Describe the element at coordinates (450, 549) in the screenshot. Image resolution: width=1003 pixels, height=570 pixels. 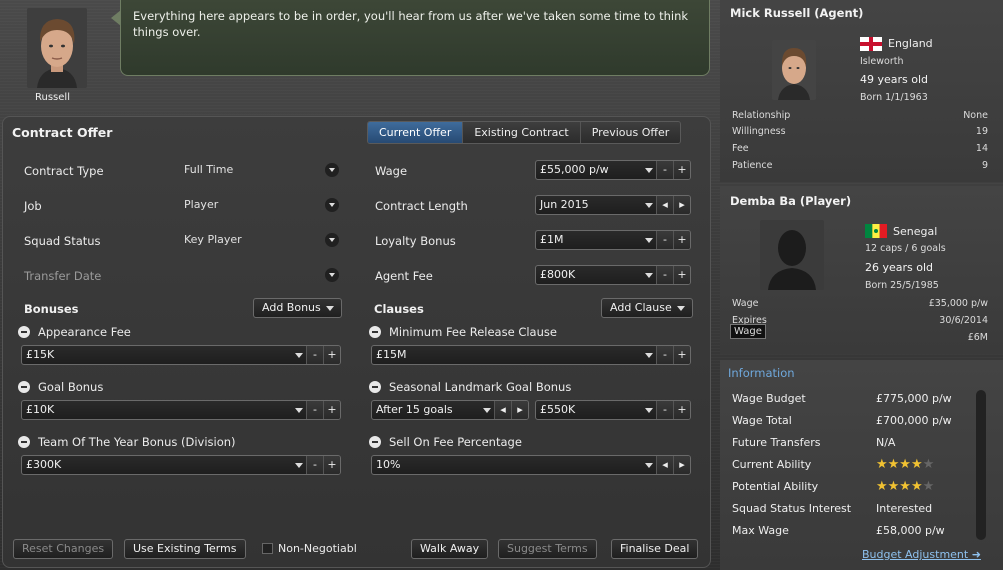
I see `walk-away-button: Walk Away` at that location.